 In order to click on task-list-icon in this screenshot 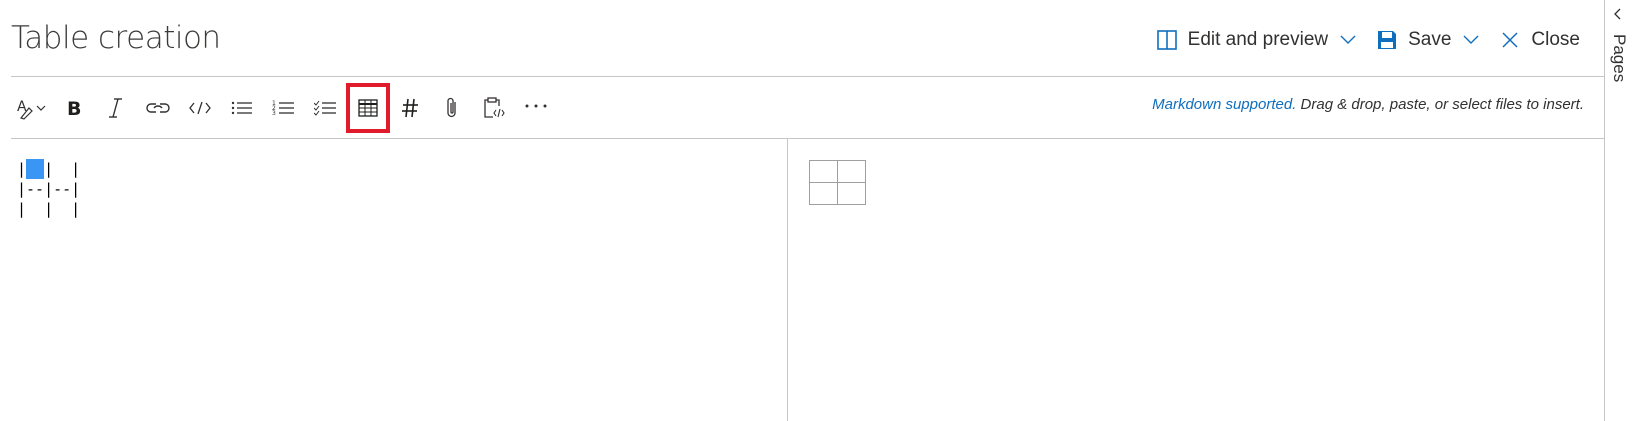, I will do `click(325, 108)`.